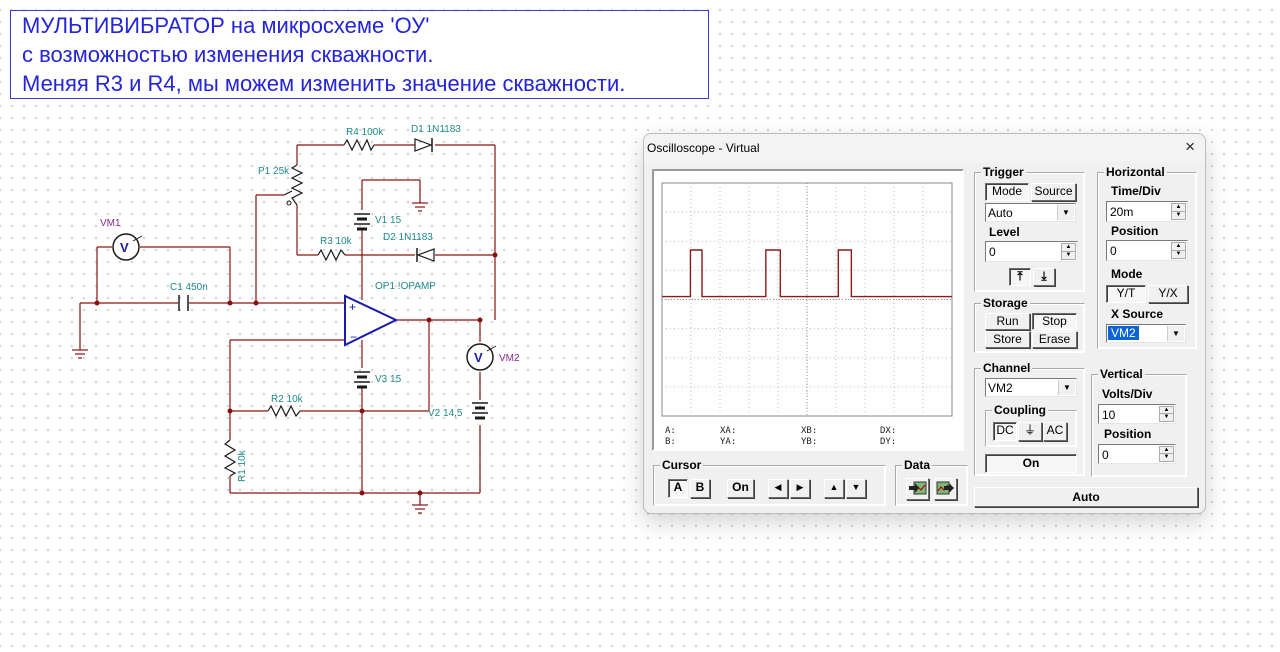 Image resolution: width=1280 pixels, height=652 pixels. I want to click on resistor-r3, so click(331, 255).